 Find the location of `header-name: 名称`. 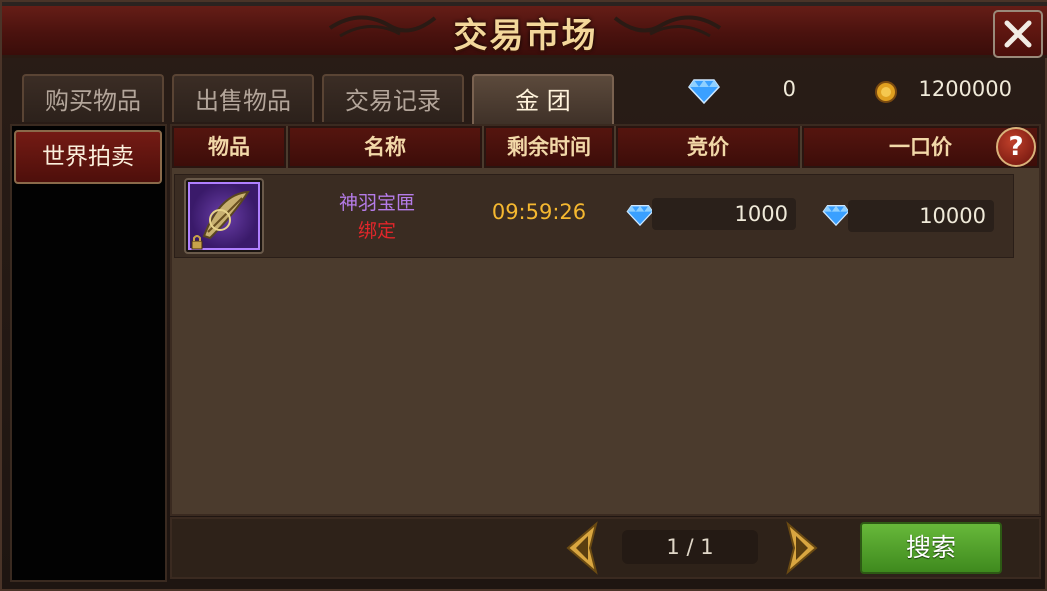

header-name: 名称 is located at coordinates (385, 147).